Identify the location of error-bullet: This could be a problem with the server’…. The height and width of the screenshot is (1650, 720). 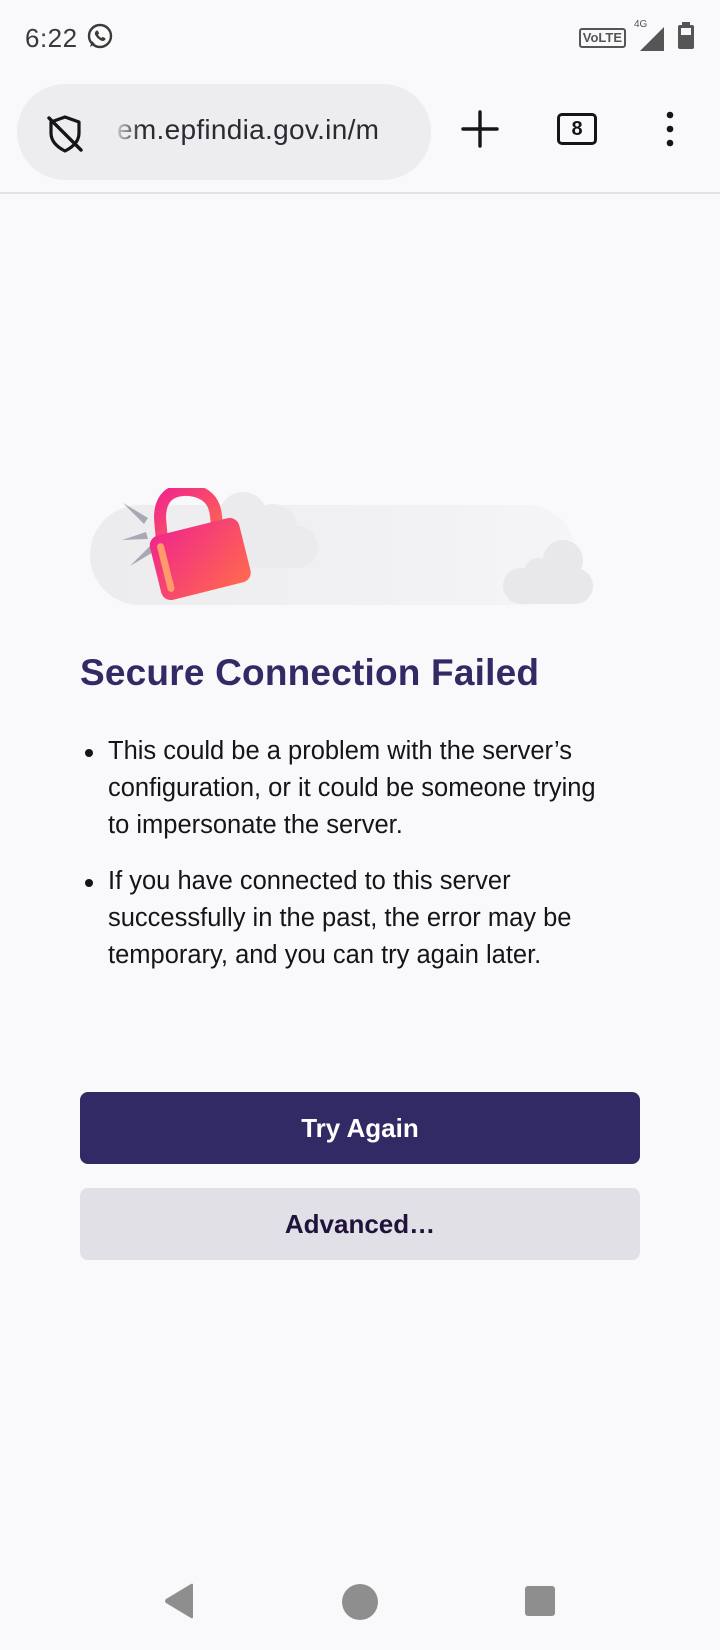
(340, 788).